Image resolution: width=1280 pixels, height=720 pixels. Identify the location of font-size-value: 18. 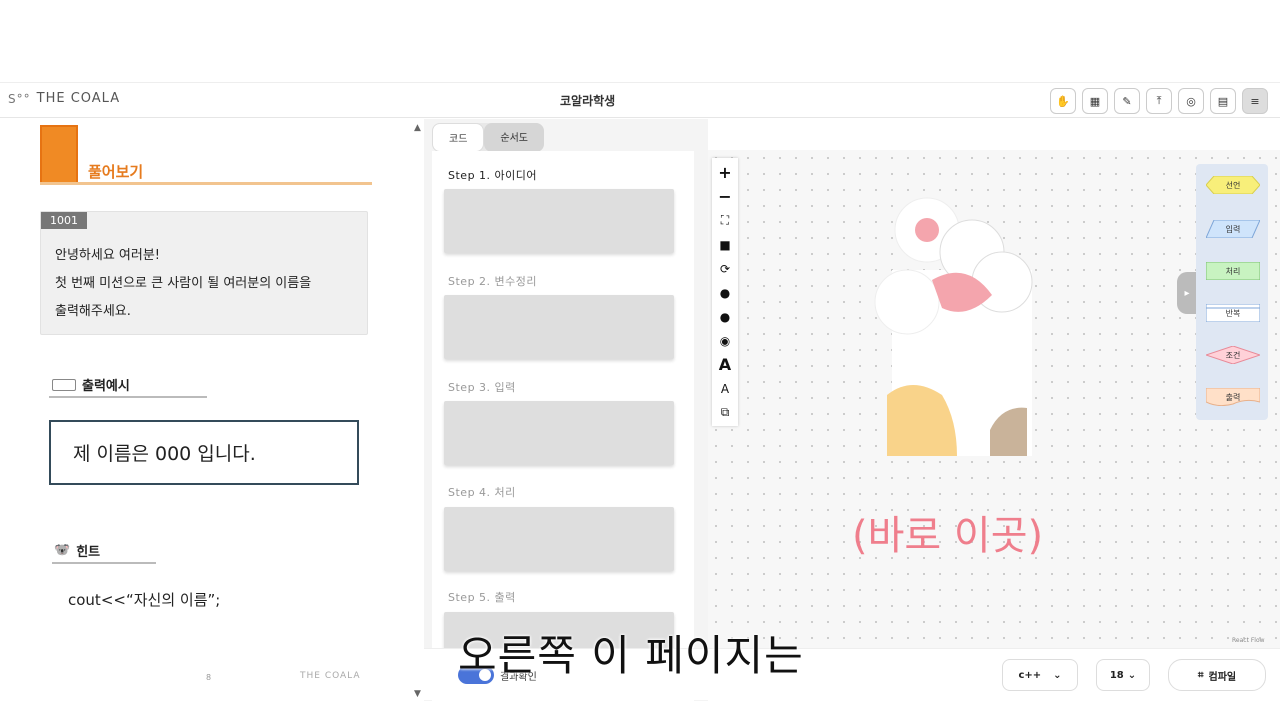
(1116, 675).